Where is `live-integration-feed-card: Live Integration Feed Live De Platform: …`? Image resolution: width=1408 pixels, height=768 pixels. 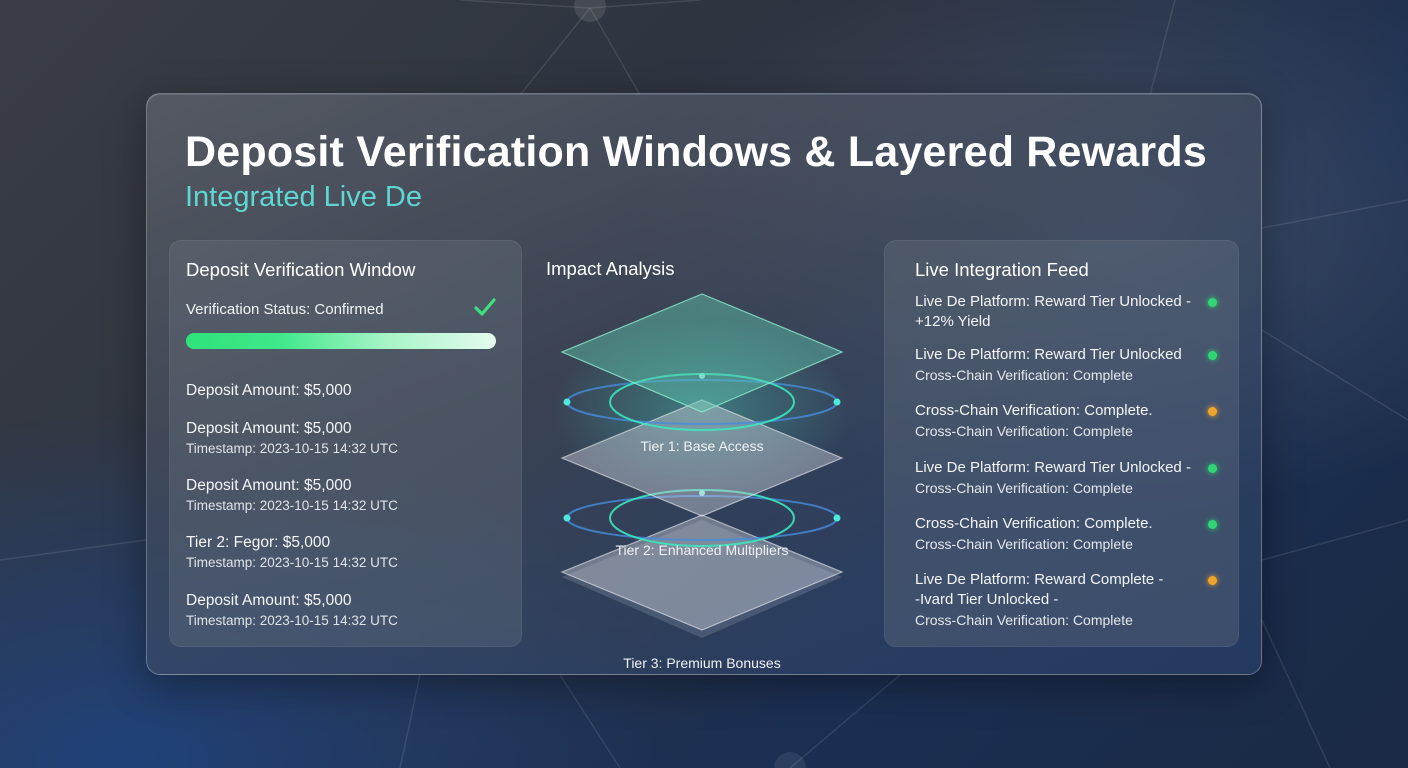 live-integration-feed-card: Live Integration Feed Live De Platform: … is located at coordinates (1061, 443).